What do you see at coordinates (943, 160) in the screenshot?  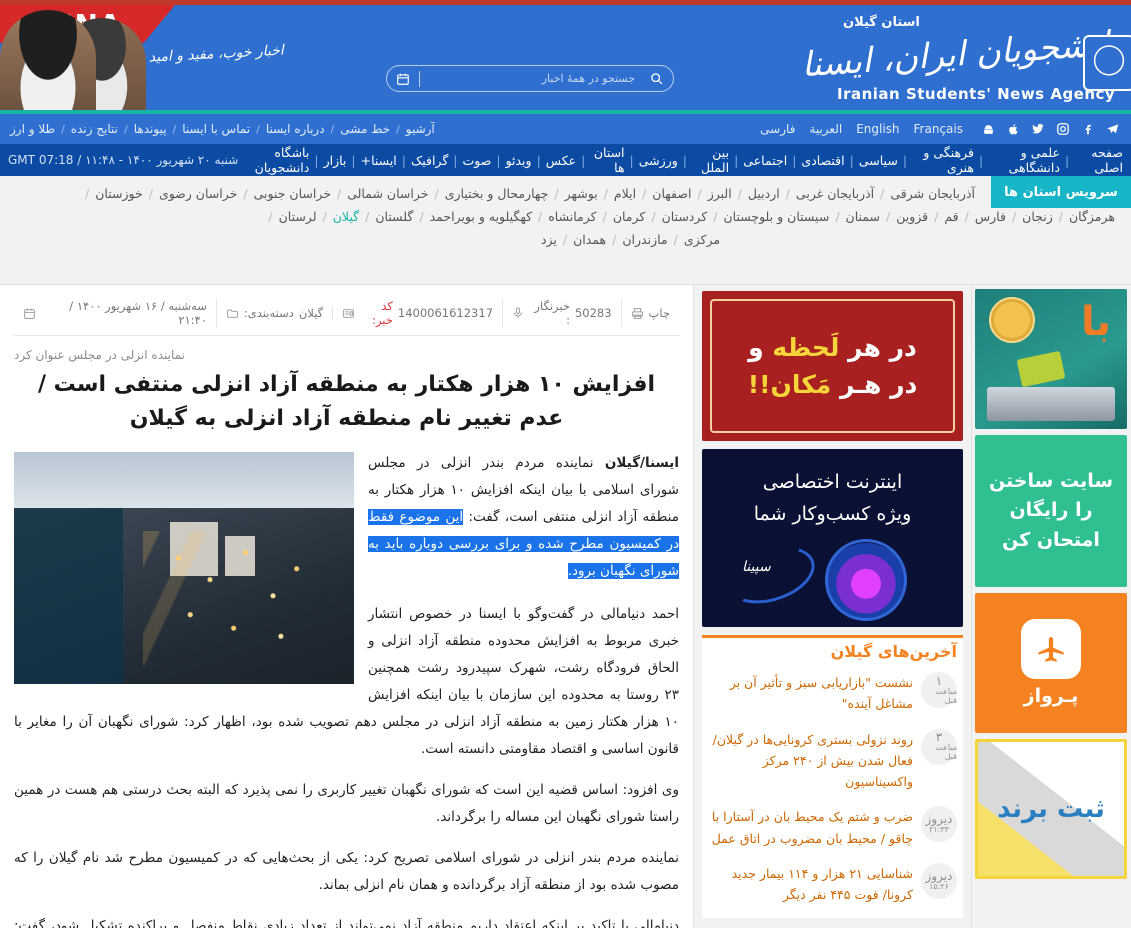 I see `menu-item-culture: فرهنگی و هنری` at bounding box center [943, 160].